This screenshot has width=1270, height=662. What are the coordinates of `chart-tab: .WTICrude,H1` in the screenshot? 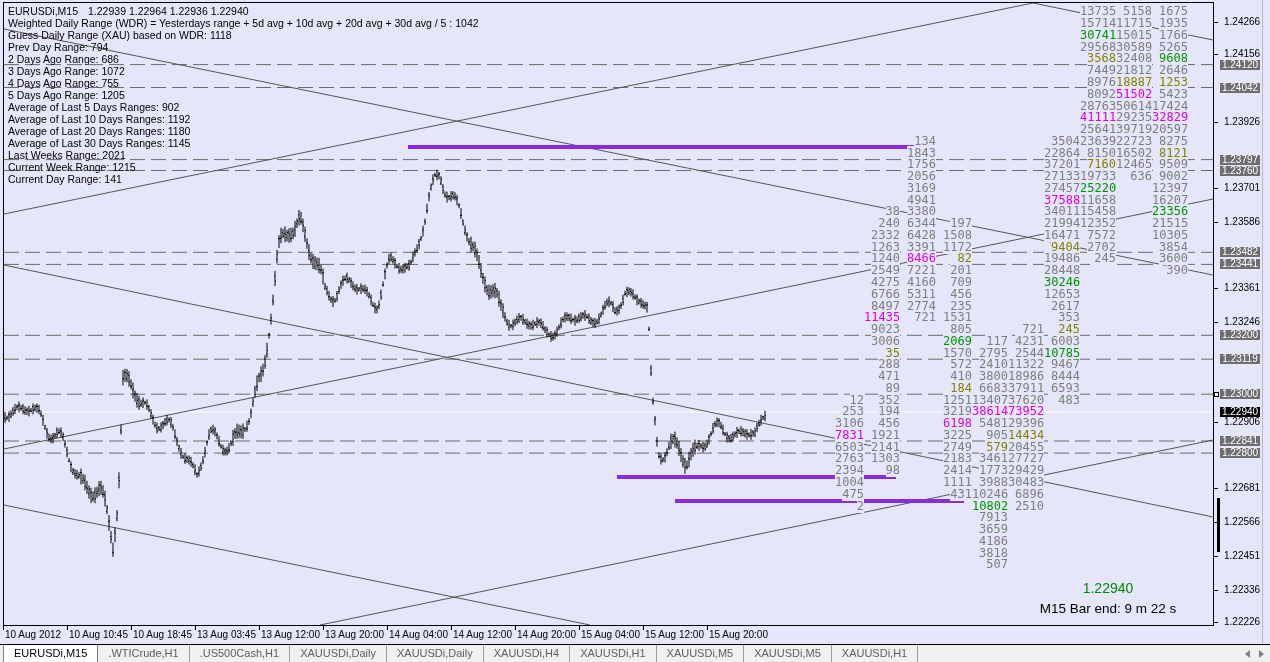 It's located at (144, 653).